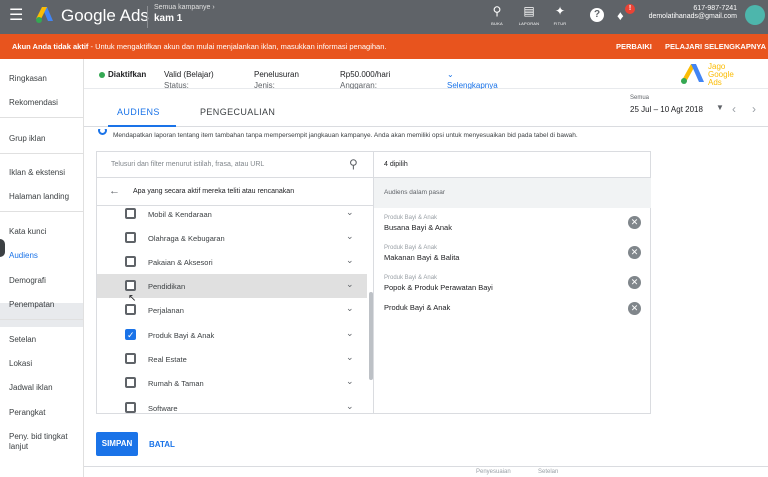  Describe the element at coordinates (514, 314) in the screenshot. I see `list-item: Produk Bayi & Anak ✕` at that location.